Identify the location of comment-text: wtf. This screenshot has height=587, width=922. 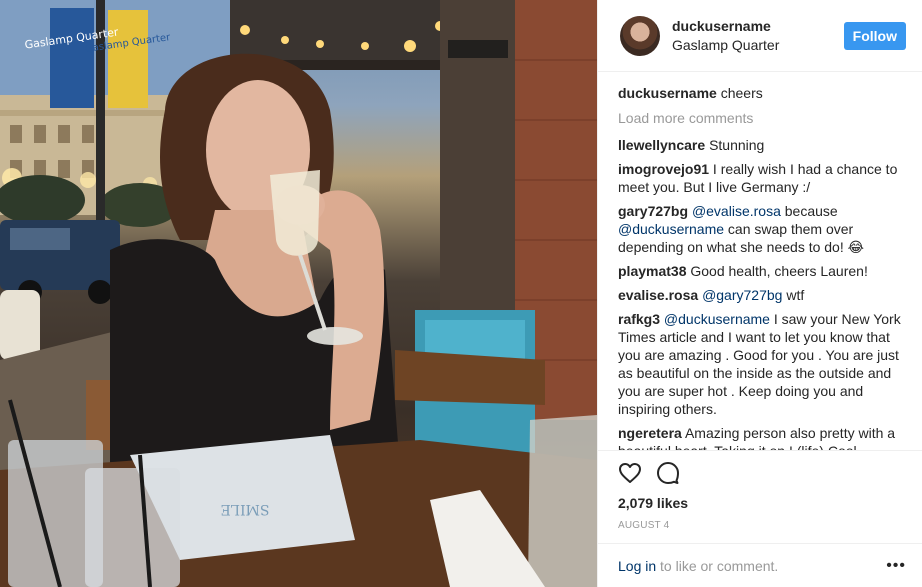
(793, 295).